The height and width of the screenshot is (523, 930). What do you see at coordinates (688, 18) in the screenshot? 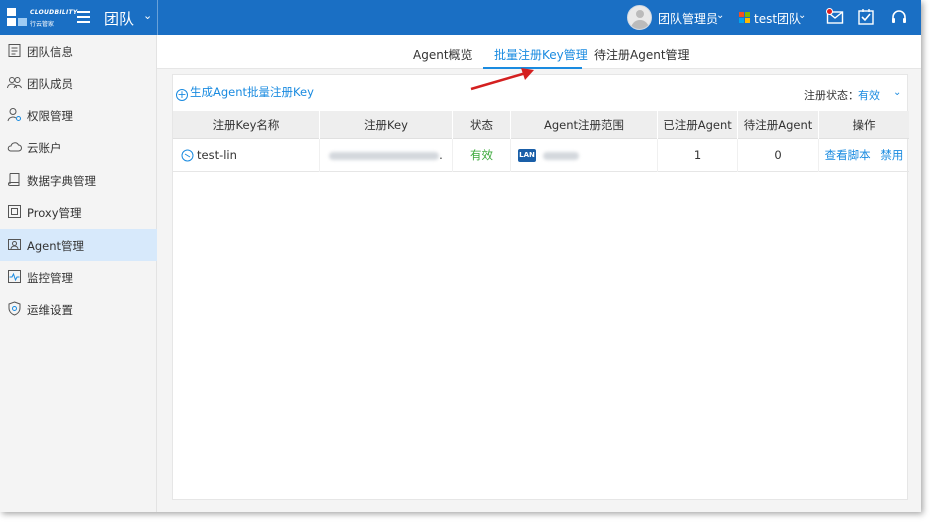
I see `user-name: 团队管理员` at bounding box center [688, 18].